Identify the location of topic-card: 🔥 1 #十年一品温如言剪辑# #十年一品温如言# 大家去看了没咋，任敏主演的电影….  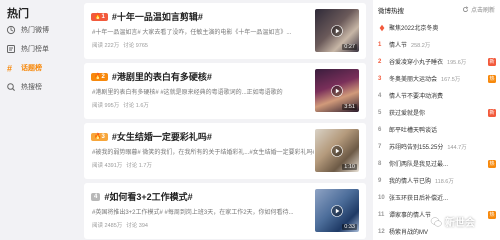
(225, 31).